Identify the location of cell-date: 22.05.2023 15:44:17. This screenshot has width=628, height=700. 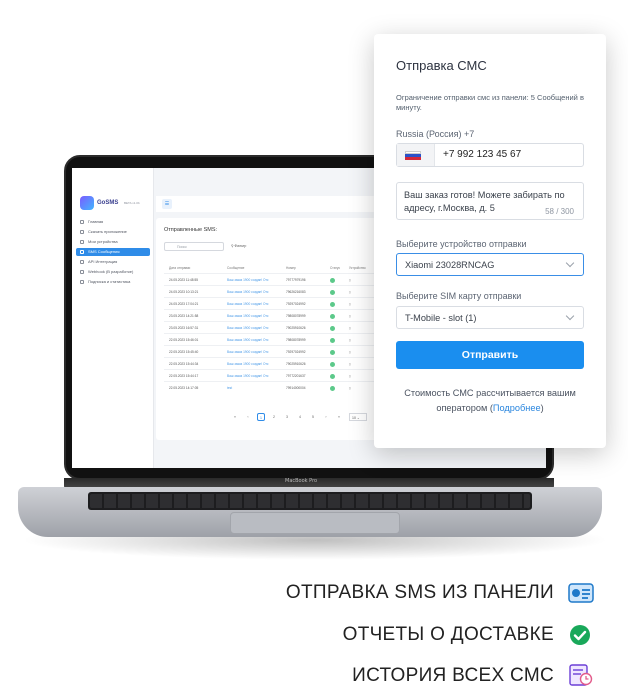
(184, 376).